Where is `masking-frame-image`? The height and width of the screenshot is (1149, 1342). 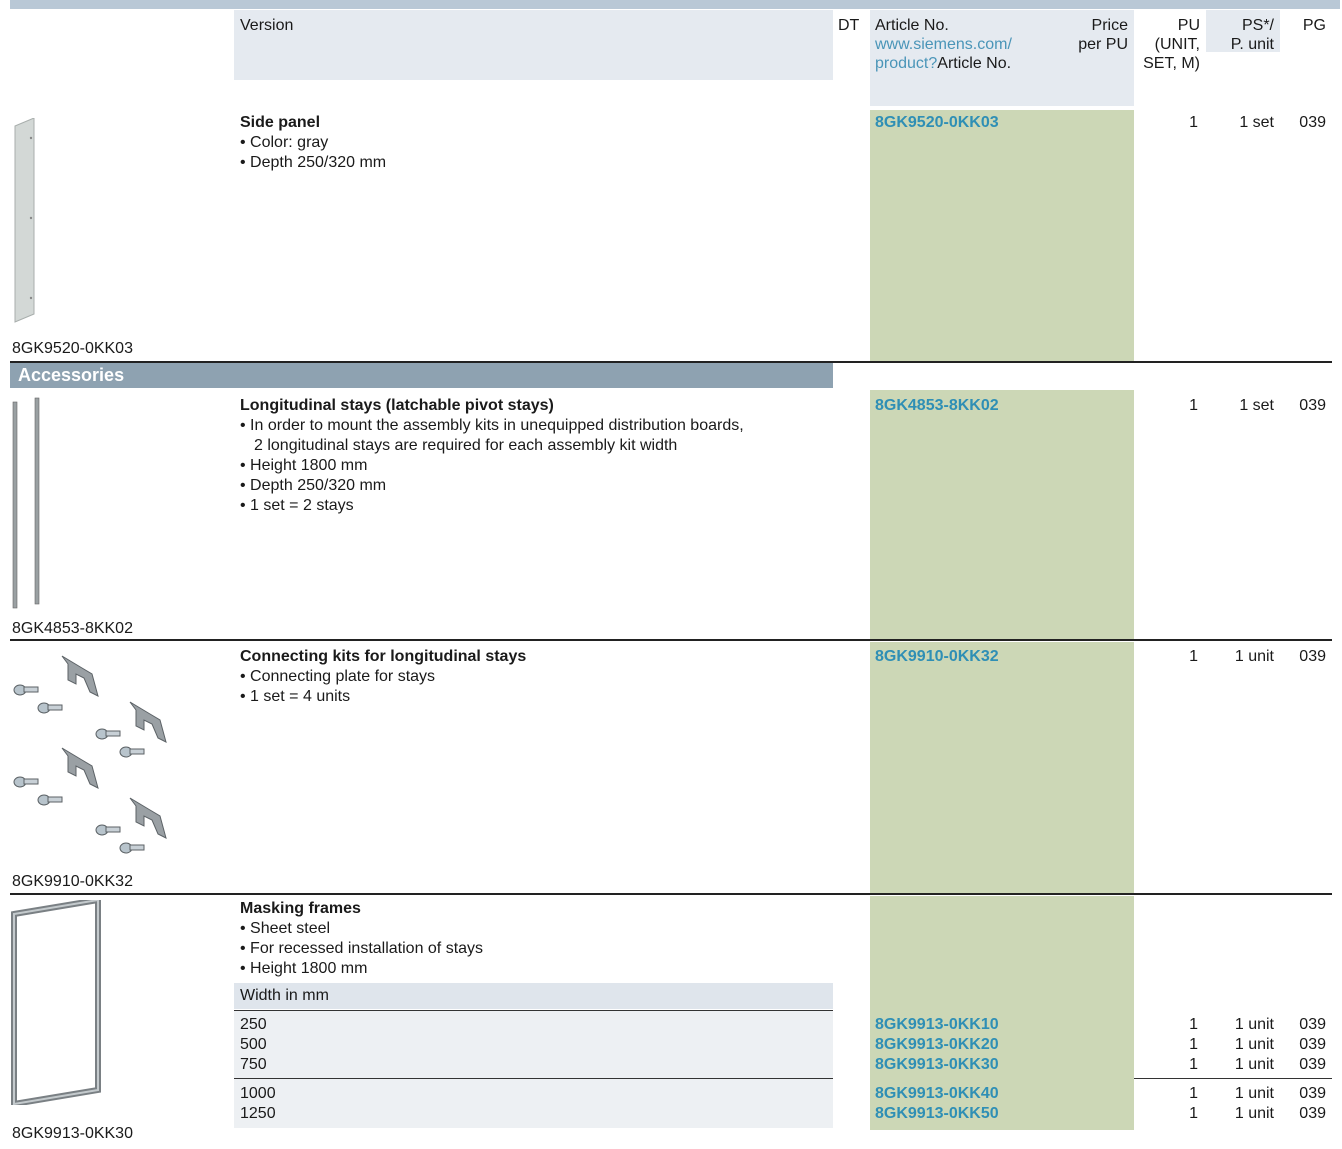
masking-frame-image is located at coordinates (56, 1002).